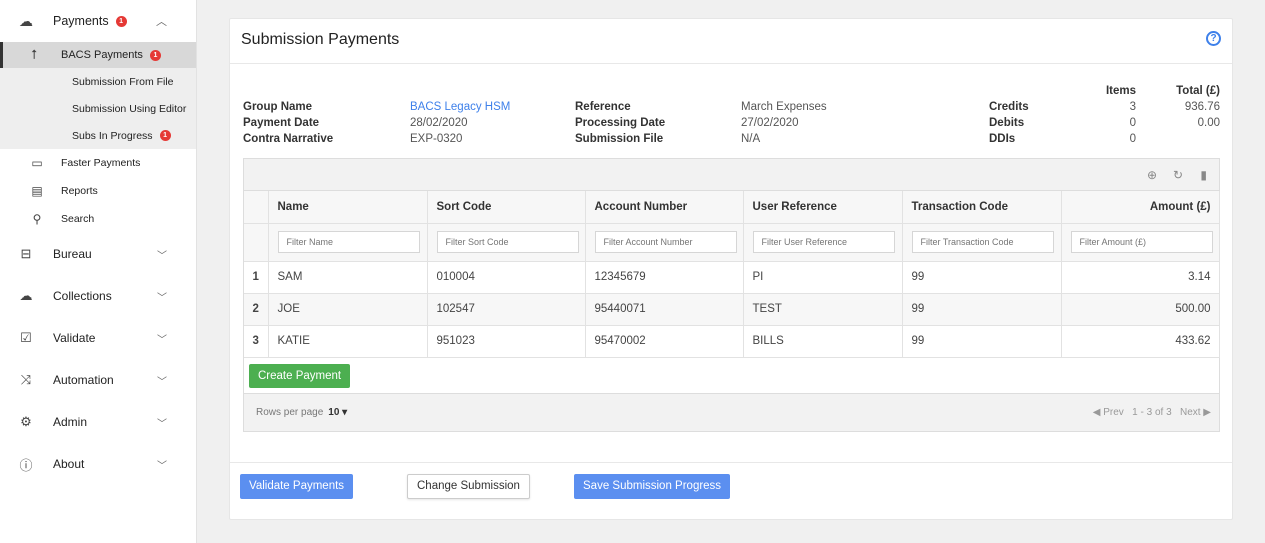  Describe the element at coordinates (664, 207) in the screenshot. I see `col-account-number: Account Number` at that location.